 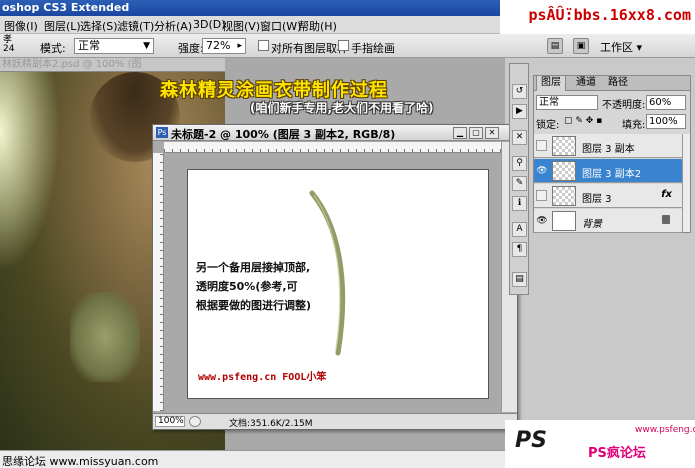 I want to click on fill-label: 填充:, so click(x=634, y=125).